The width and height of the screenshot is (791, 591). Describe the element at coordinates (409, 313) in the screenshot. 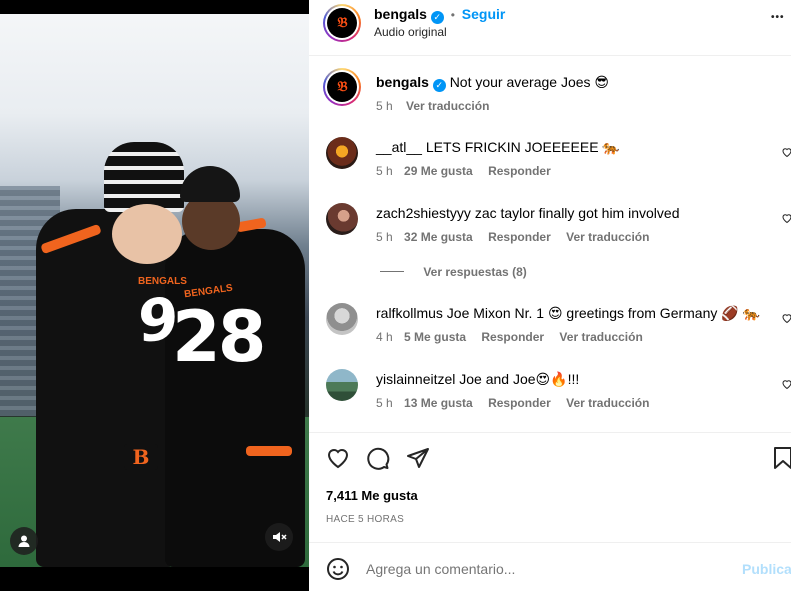

I see `comment-username: ralfkollmus` at that location.